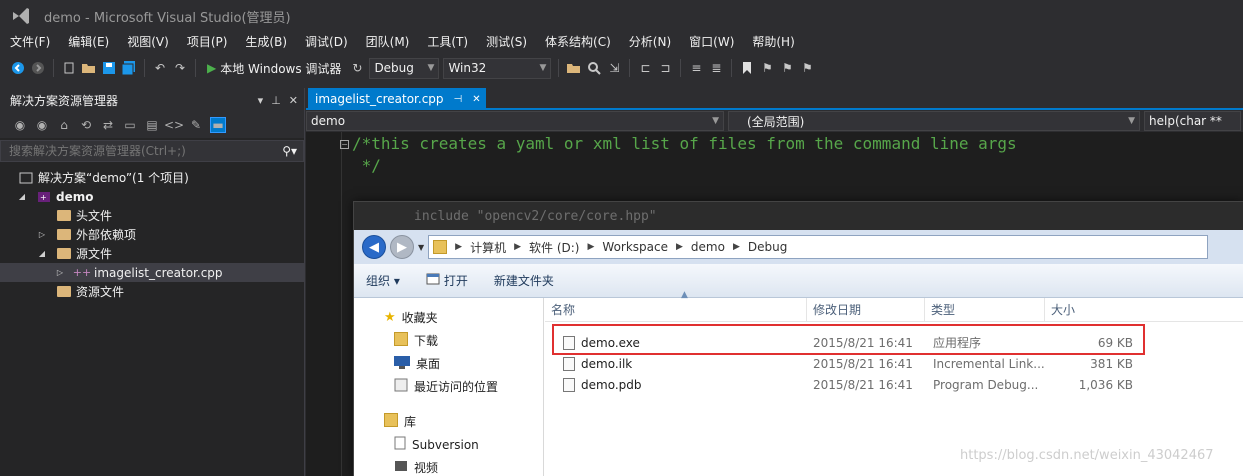 This screenshot has width=1243, height=476. I want to click on platform-dropdown: Win32 ▼, so click(497, 68).